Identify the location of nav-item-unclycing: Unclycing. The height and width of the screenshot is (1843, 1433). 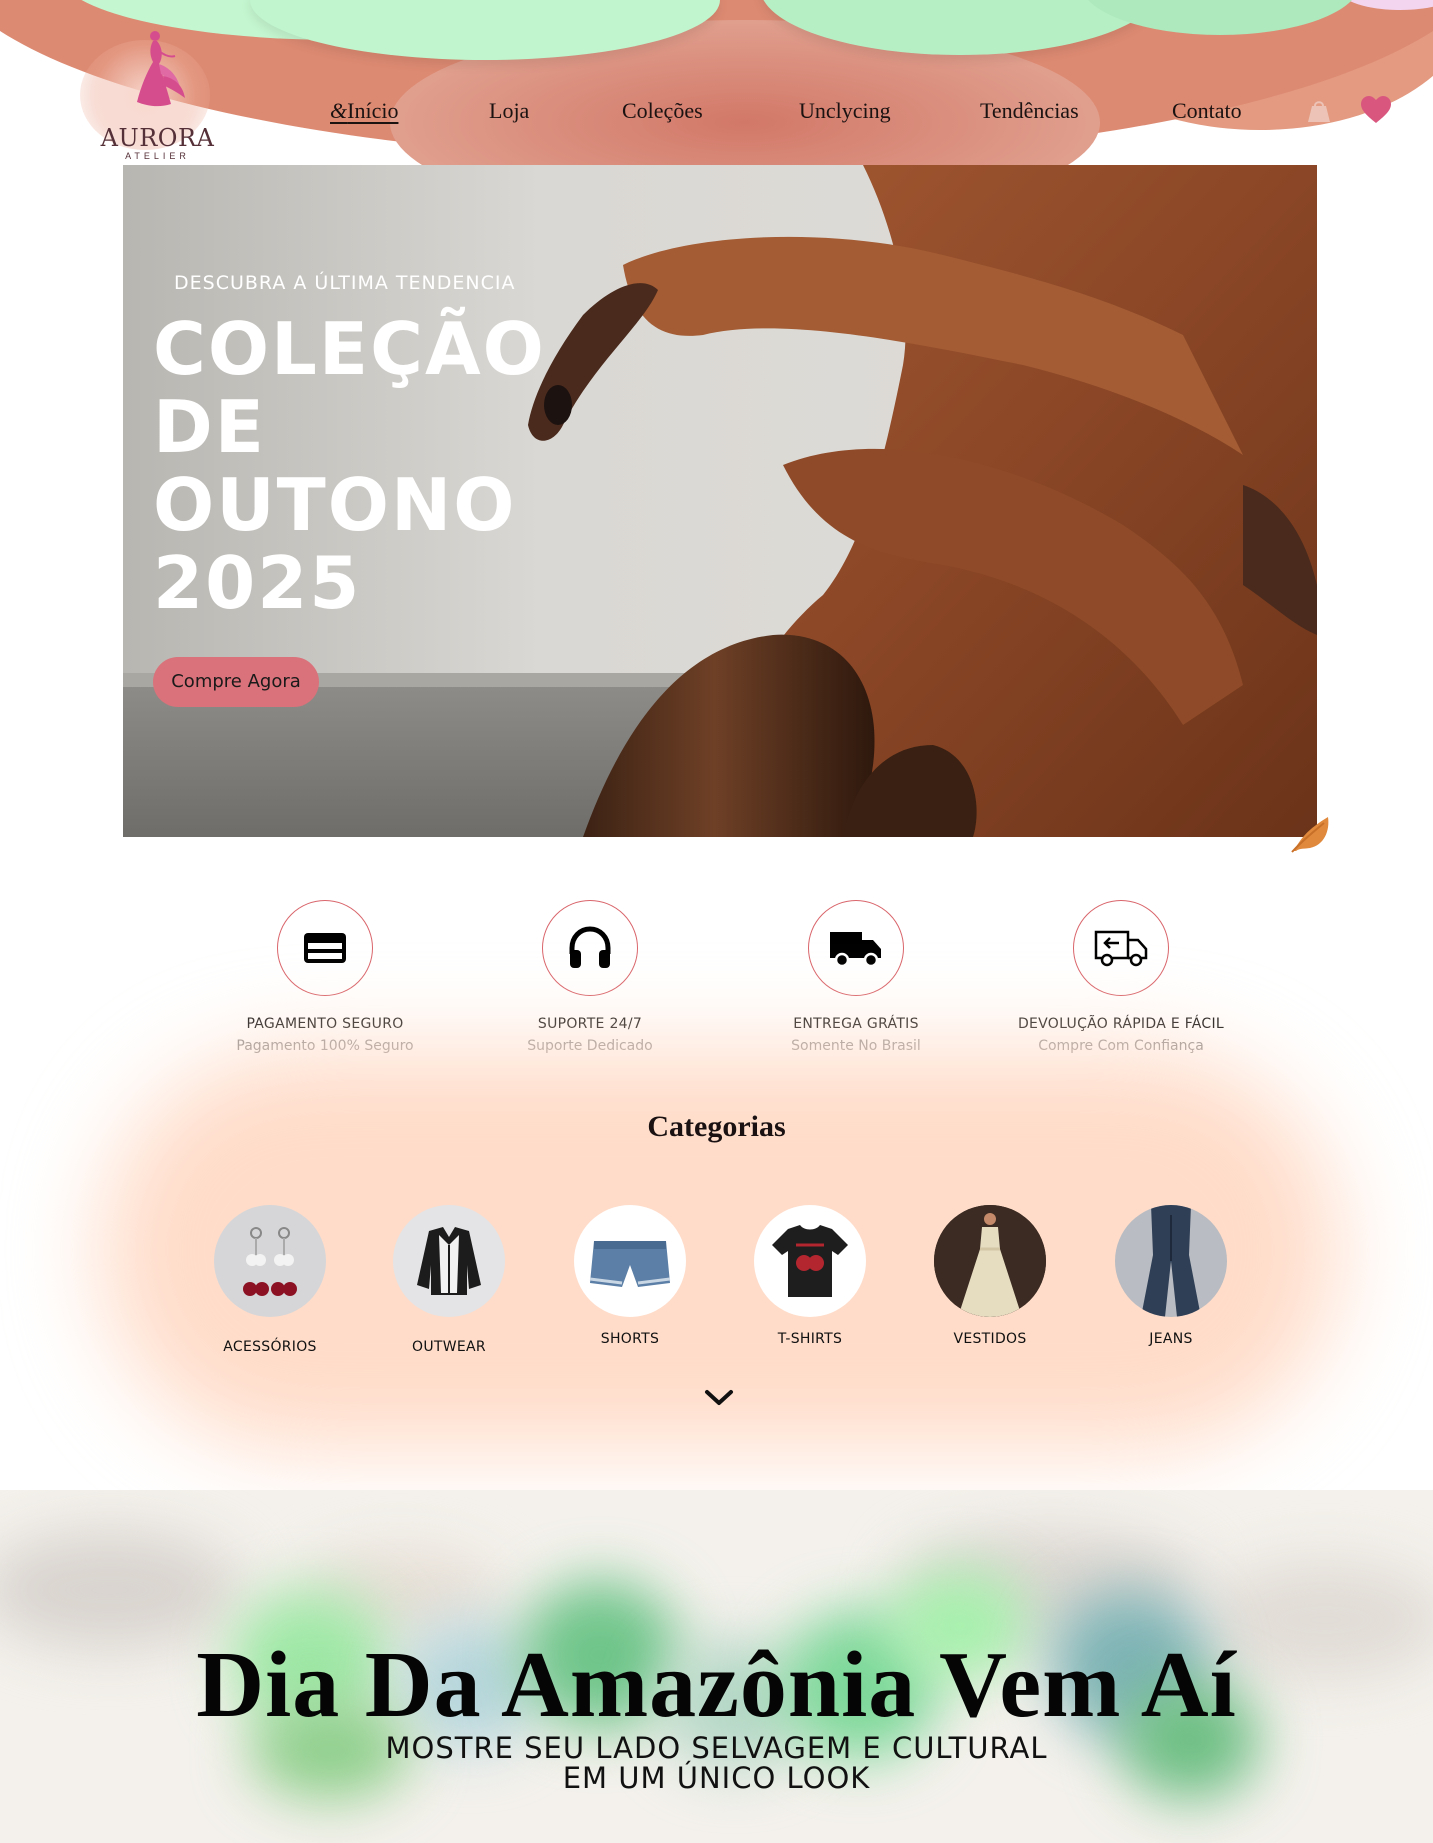
(845, 111).